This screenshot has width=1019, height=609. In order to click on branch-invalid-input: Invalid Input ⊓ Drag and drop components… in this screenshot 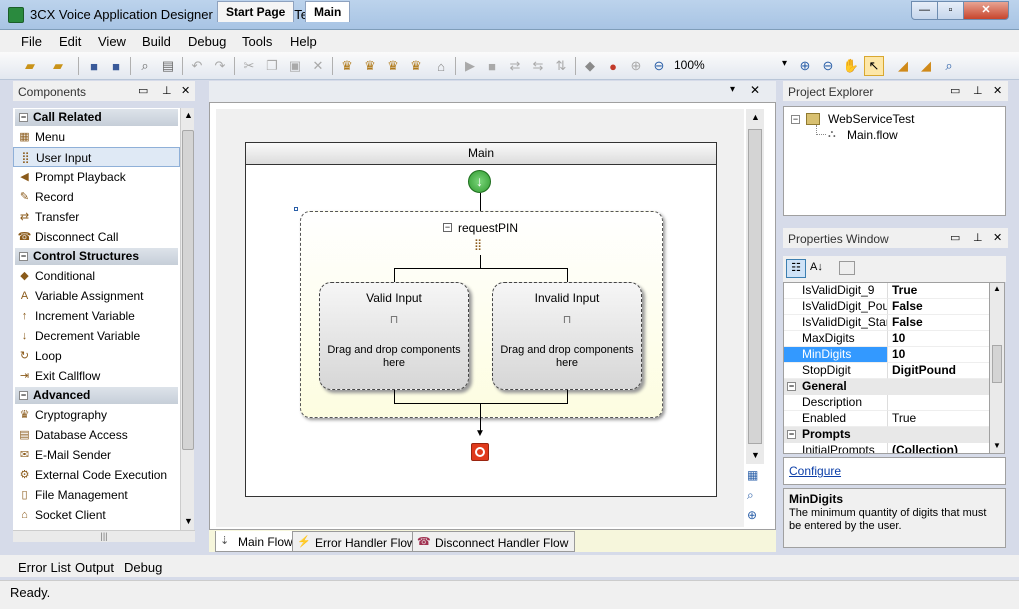, I will do `click(567, 336)`.